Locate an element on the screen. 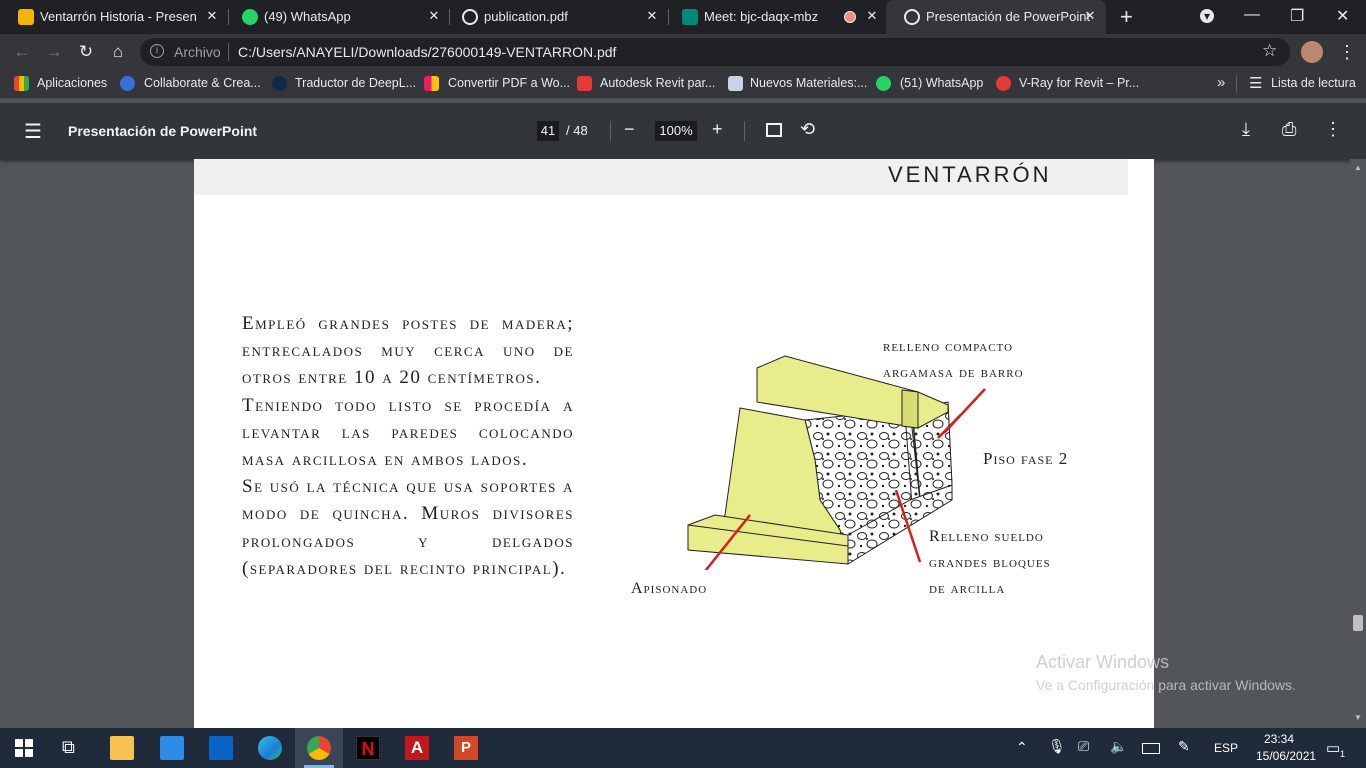 The image size is (1366, 768). autodesk-icon is located at coordinates (584, 83).